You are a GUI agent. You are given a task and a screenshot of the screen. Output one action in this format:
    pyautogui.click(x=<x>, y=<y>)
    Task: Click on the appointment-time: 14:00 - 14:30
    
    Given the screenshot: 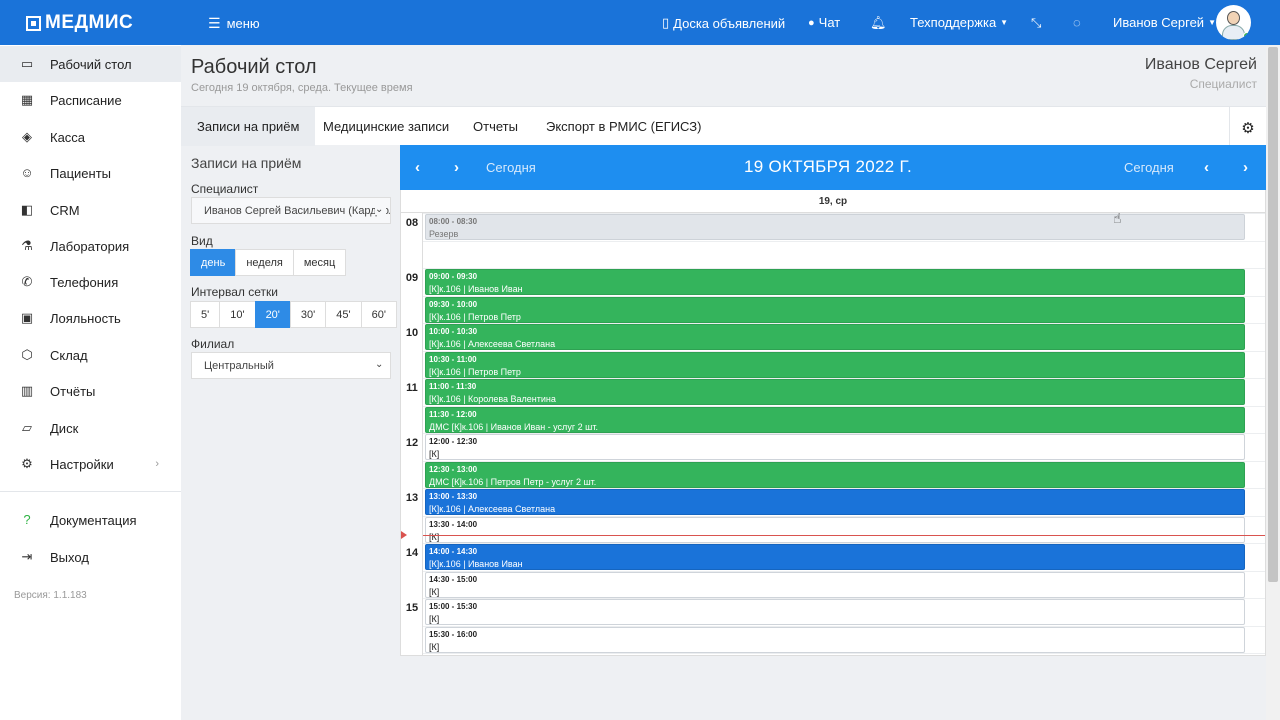 What is the action you would take?
    pyautogui.click(x=453, y=551)
    